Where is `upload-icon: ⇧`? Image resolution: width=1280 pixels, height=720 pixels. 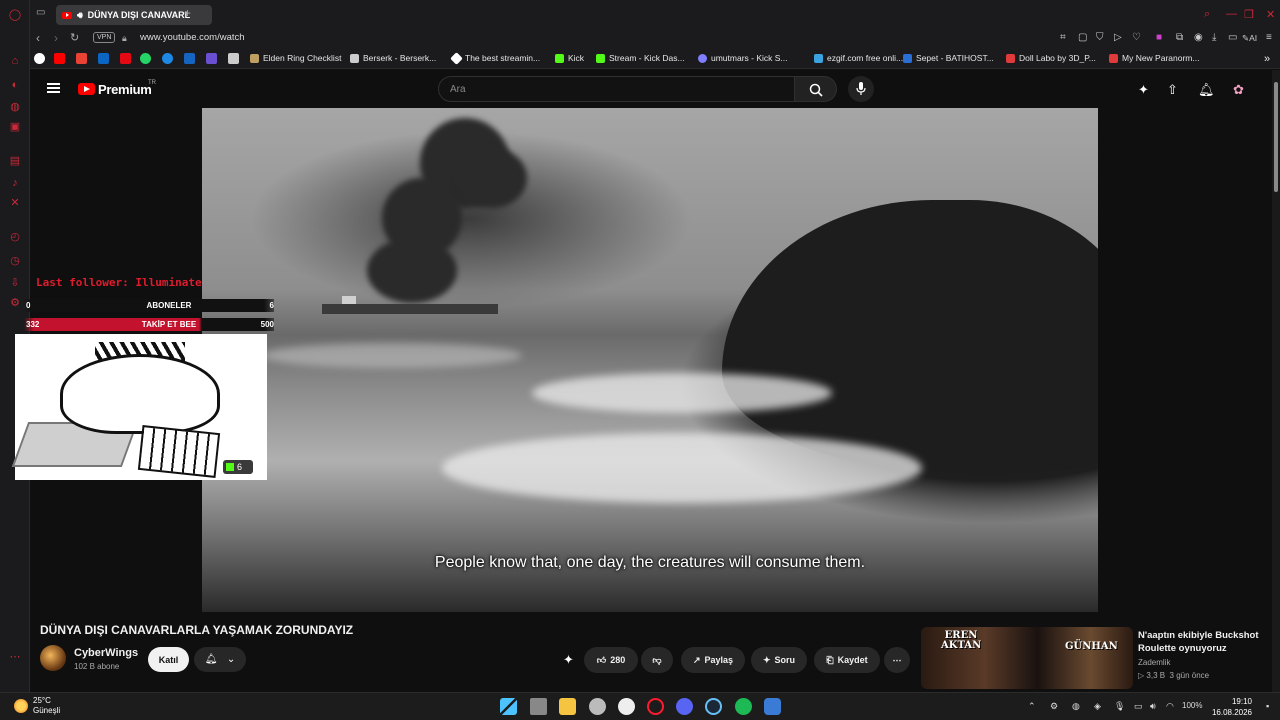
upload-icon: ⇧ is located at coordinates (1172, 90).